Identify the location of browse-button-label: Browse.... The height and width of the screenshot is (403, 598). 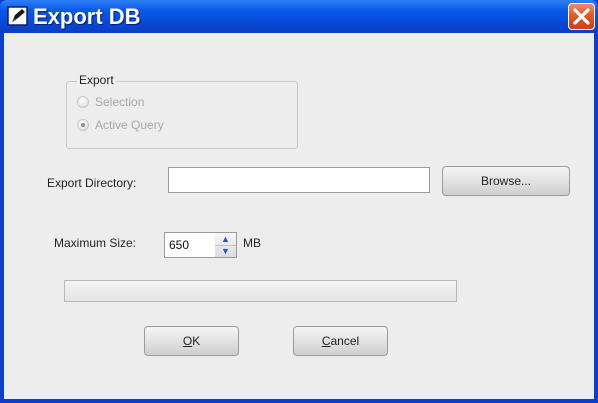
(505, 181).